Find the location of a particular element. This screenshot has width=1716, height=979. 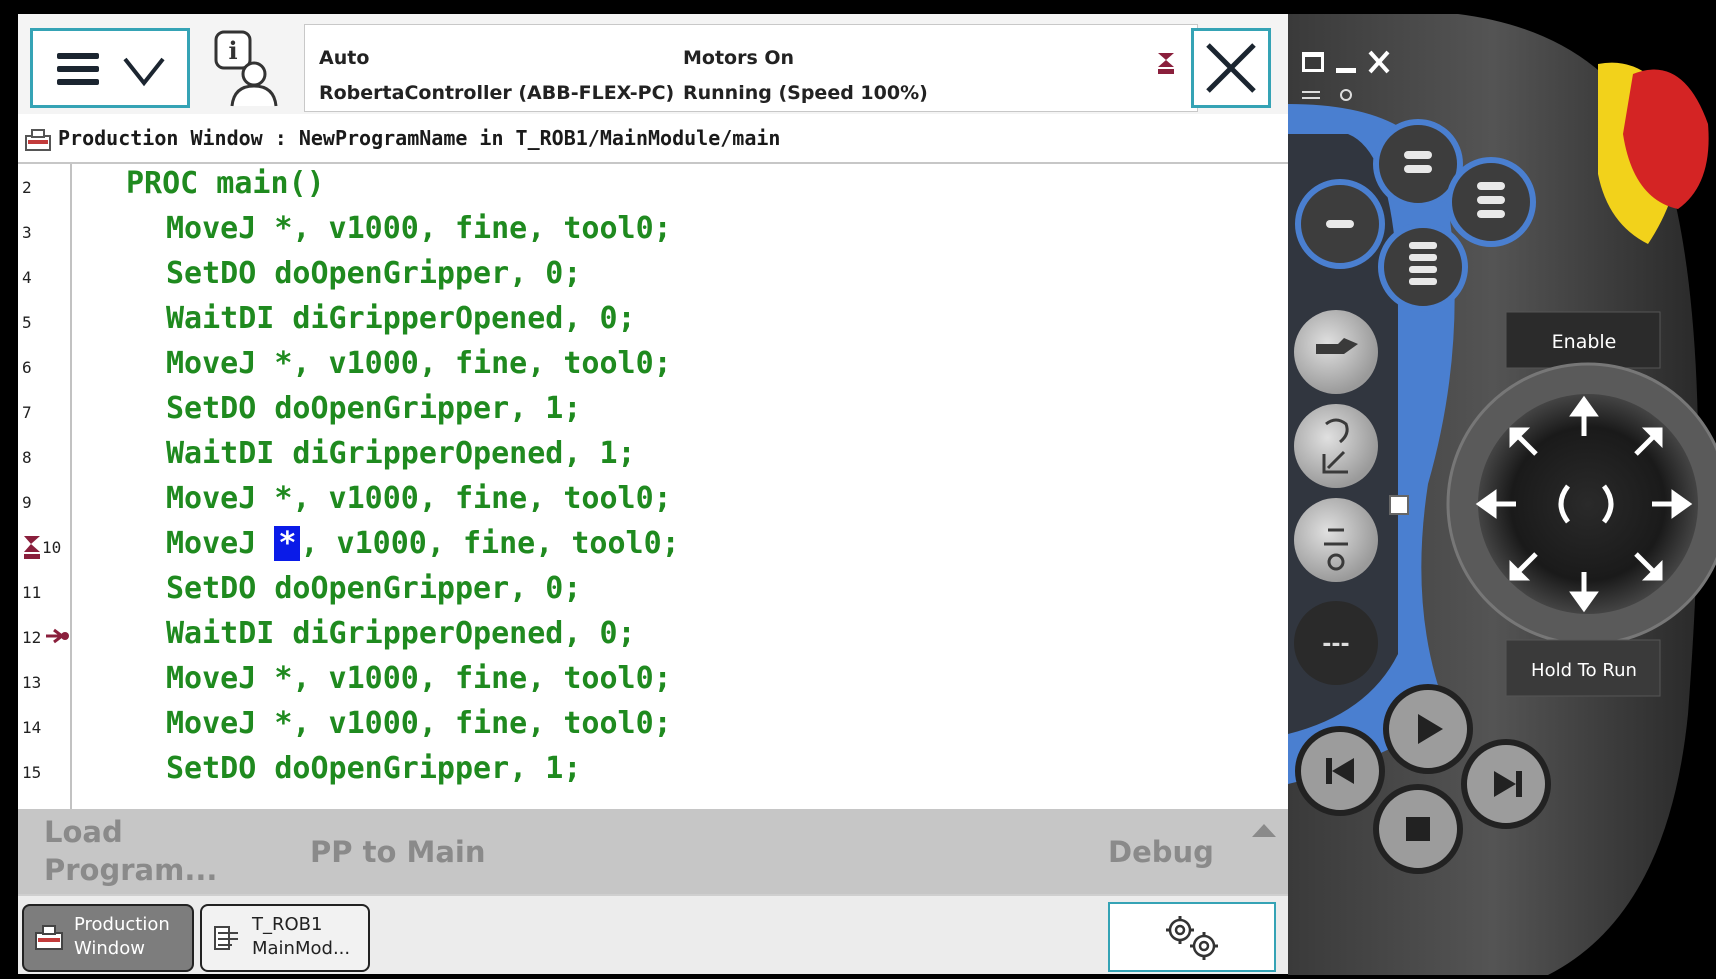

selected-robtarget: * is located at coordinates (287, 543).